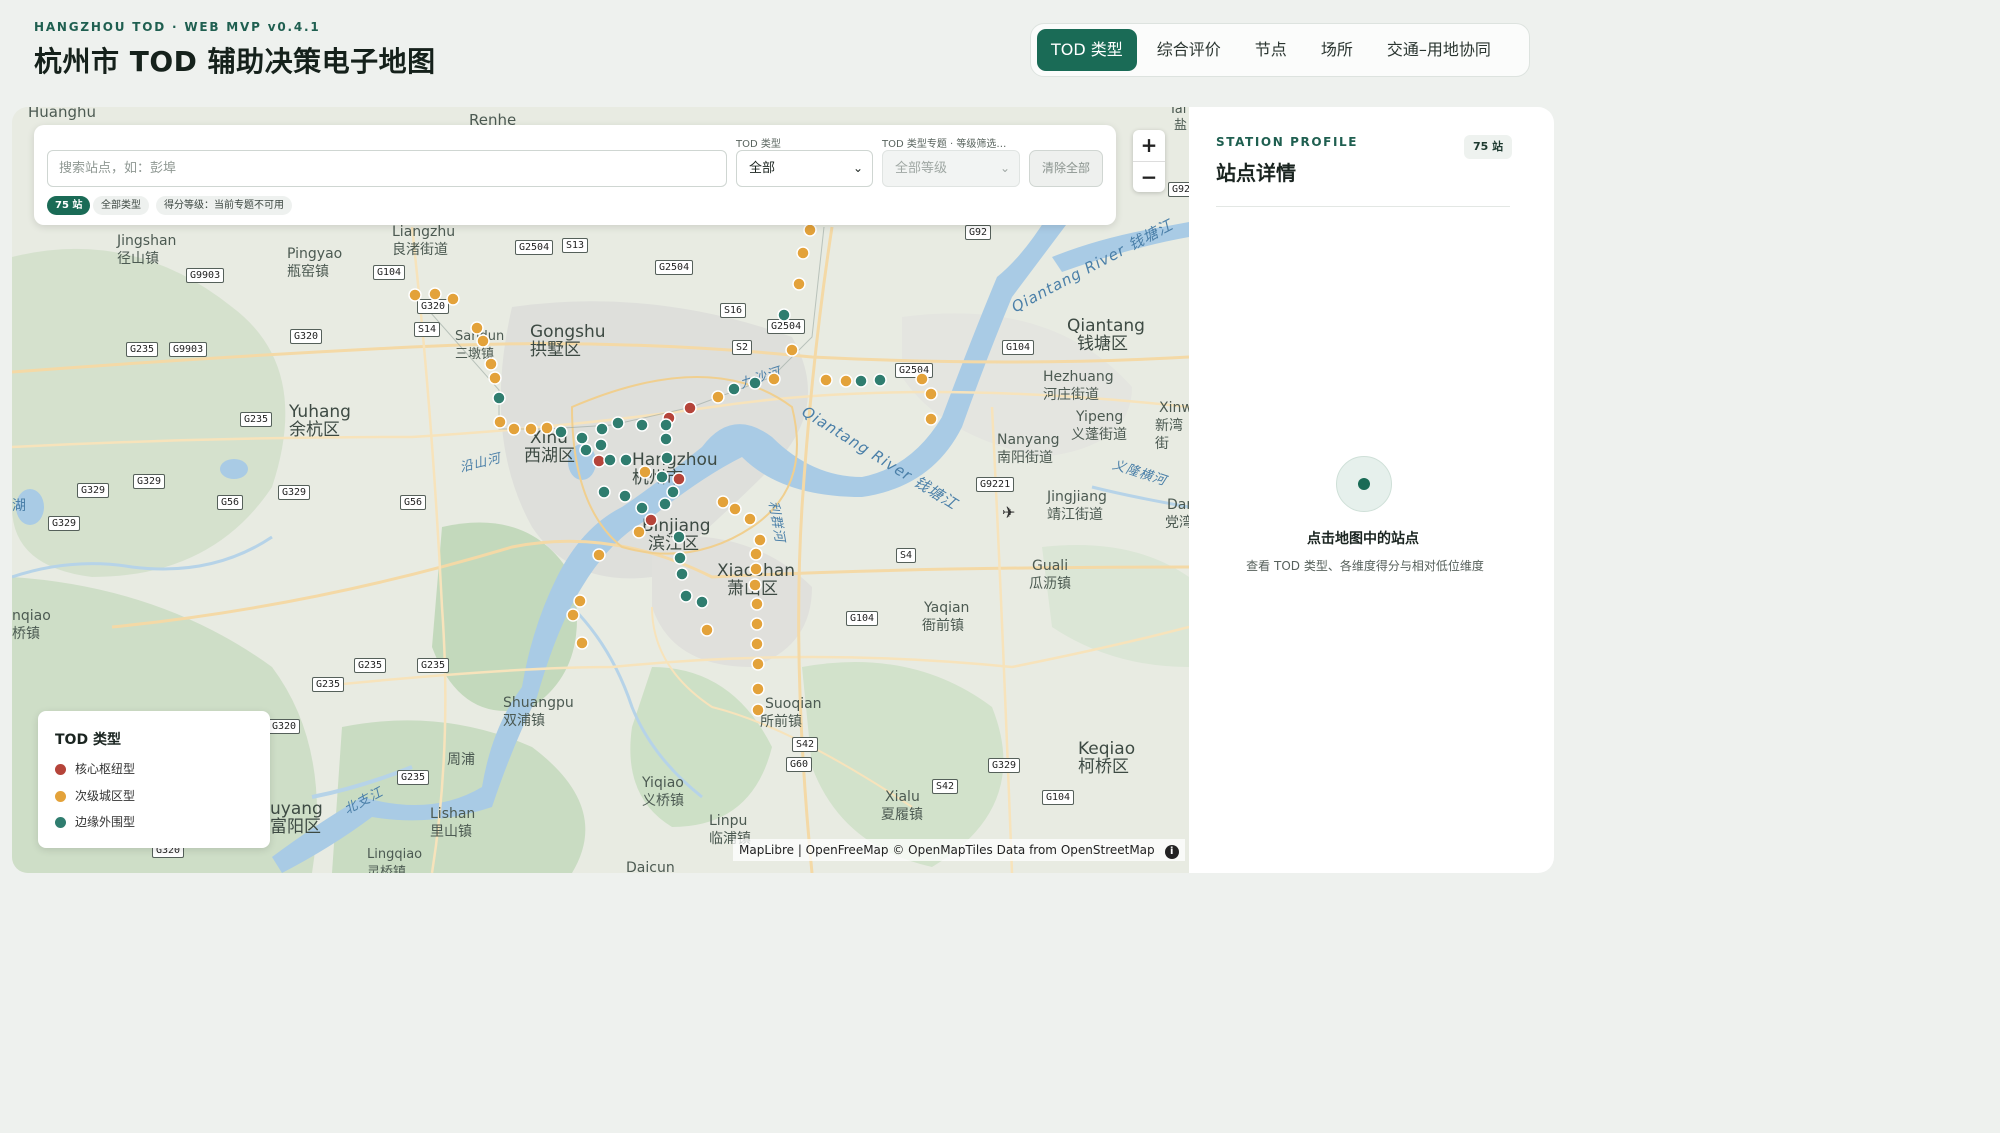 The height and width of the screenshot is (1133, 2000). Describe the element at coordinates (1337, 50) in the screenshot. I see `tab-place: 场所` at that location.